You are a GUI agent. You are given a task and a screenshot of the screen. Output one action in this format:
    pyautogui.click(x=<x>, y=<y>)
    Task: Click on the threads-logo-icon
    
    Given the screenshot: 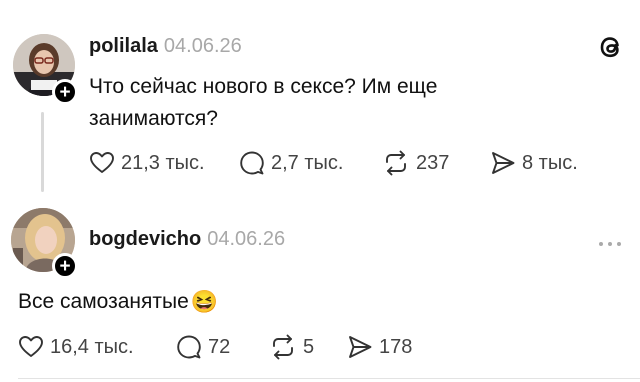 What is the action you would take?
    pyautogui.click(x=611, y=47)
    